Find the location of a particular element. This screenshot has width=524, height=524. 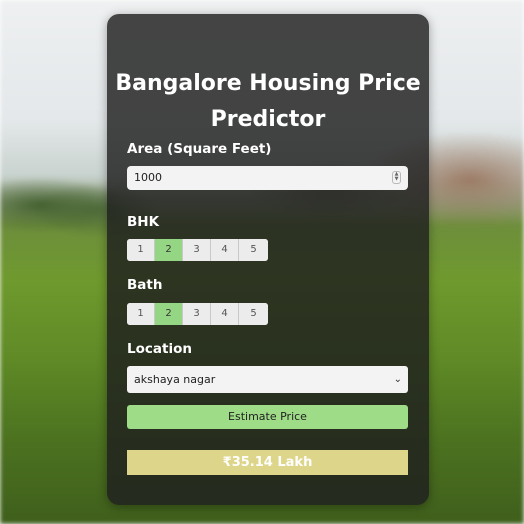

bath-selector: 1 2 3 4 5 is located at coordinates (197, 314).